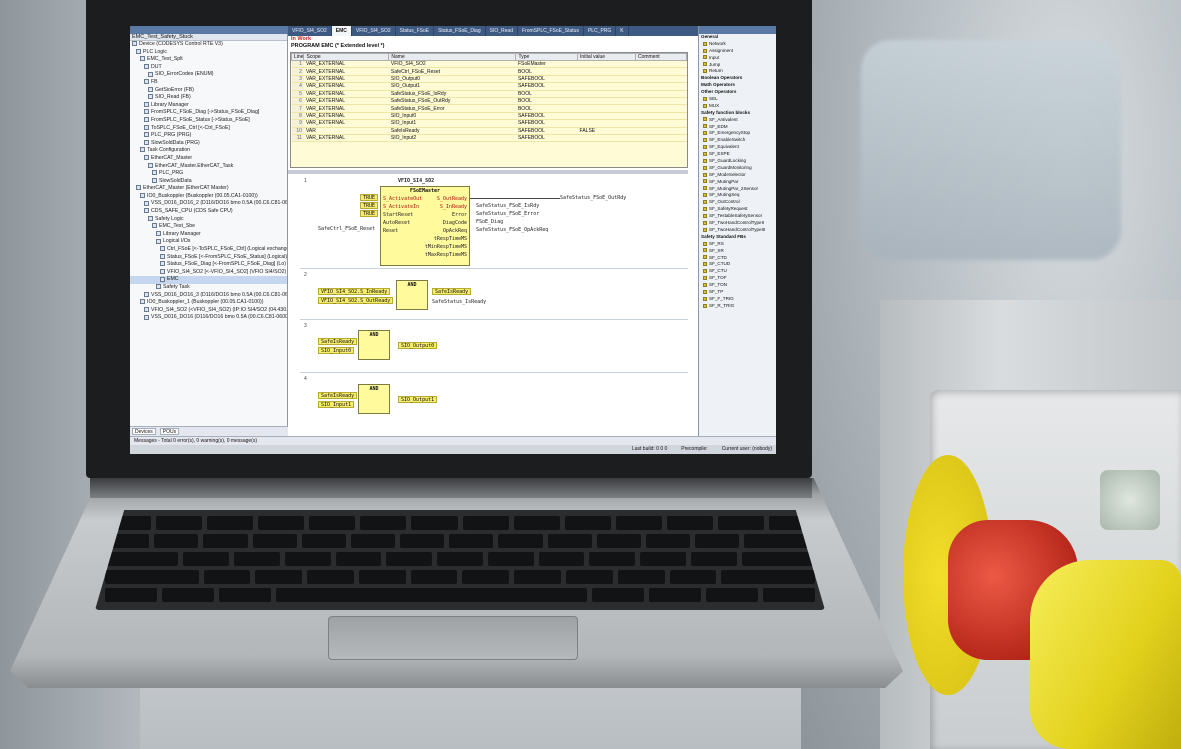 This screenshot has width=1181, height=749. Describe the element at coordinates (737, 44) in the screenshot. I see `toolbox-item: Network` at that location.